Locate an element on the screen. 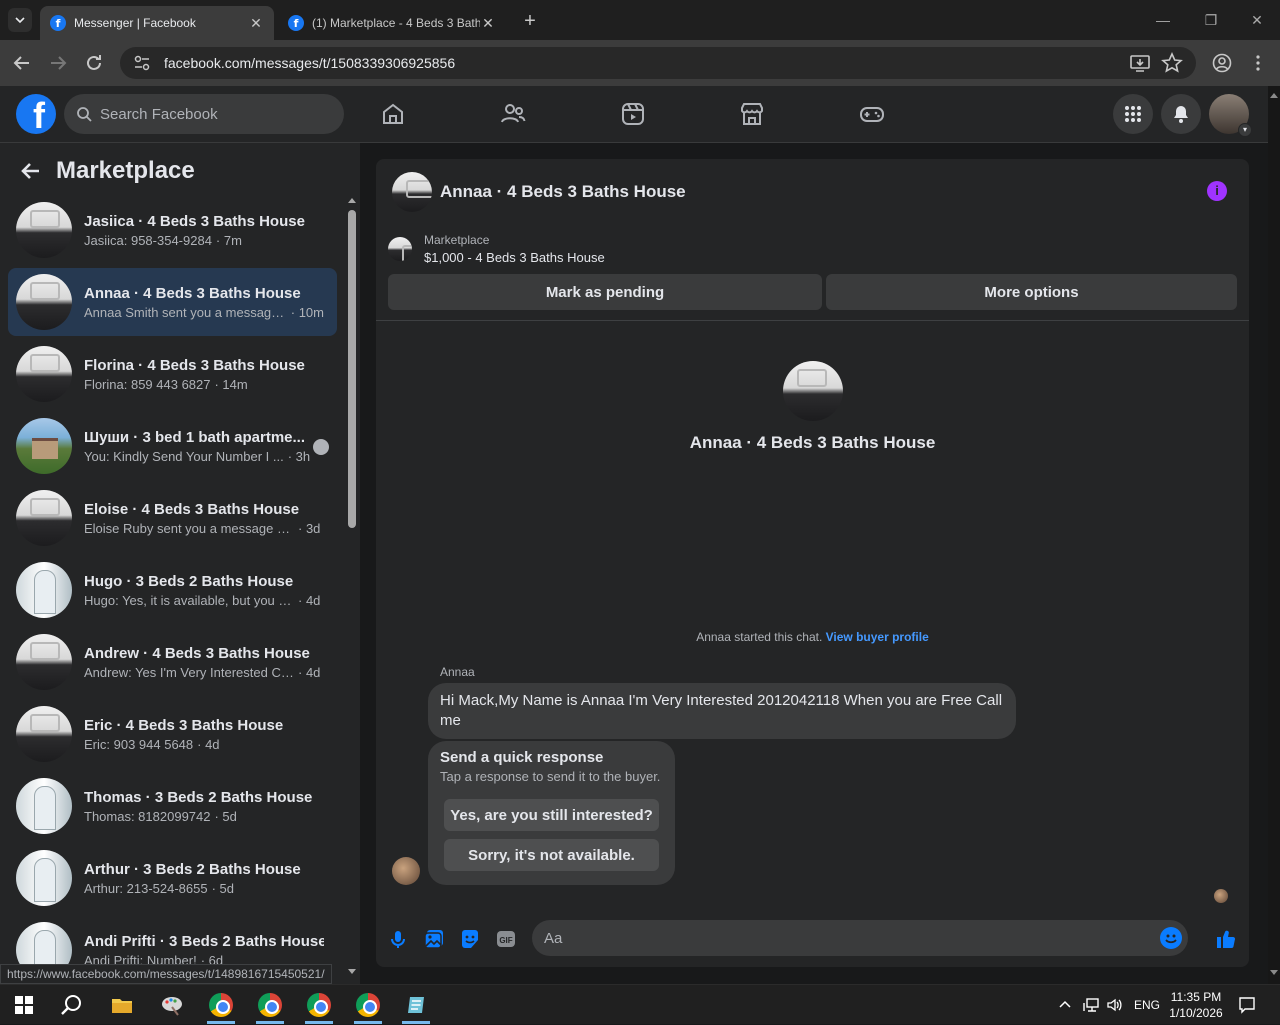 The height and width of the screenshot is (1025, 1280). message-input is located at coordinates (844, 938).